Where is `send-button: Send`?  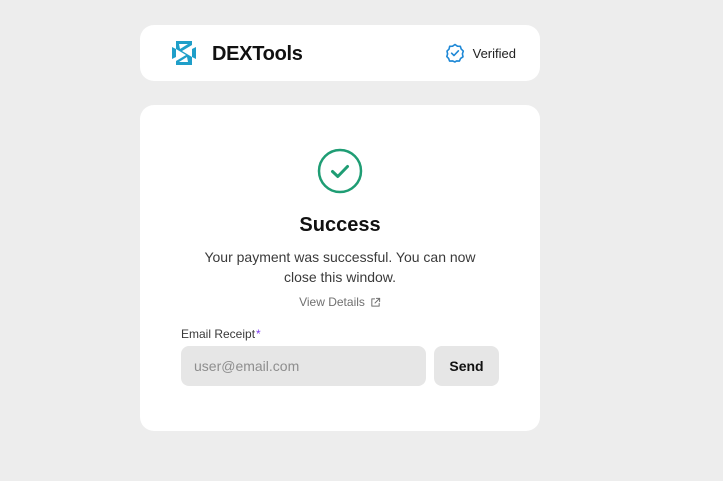
send-button: Send is located at coordinates (466, 366).